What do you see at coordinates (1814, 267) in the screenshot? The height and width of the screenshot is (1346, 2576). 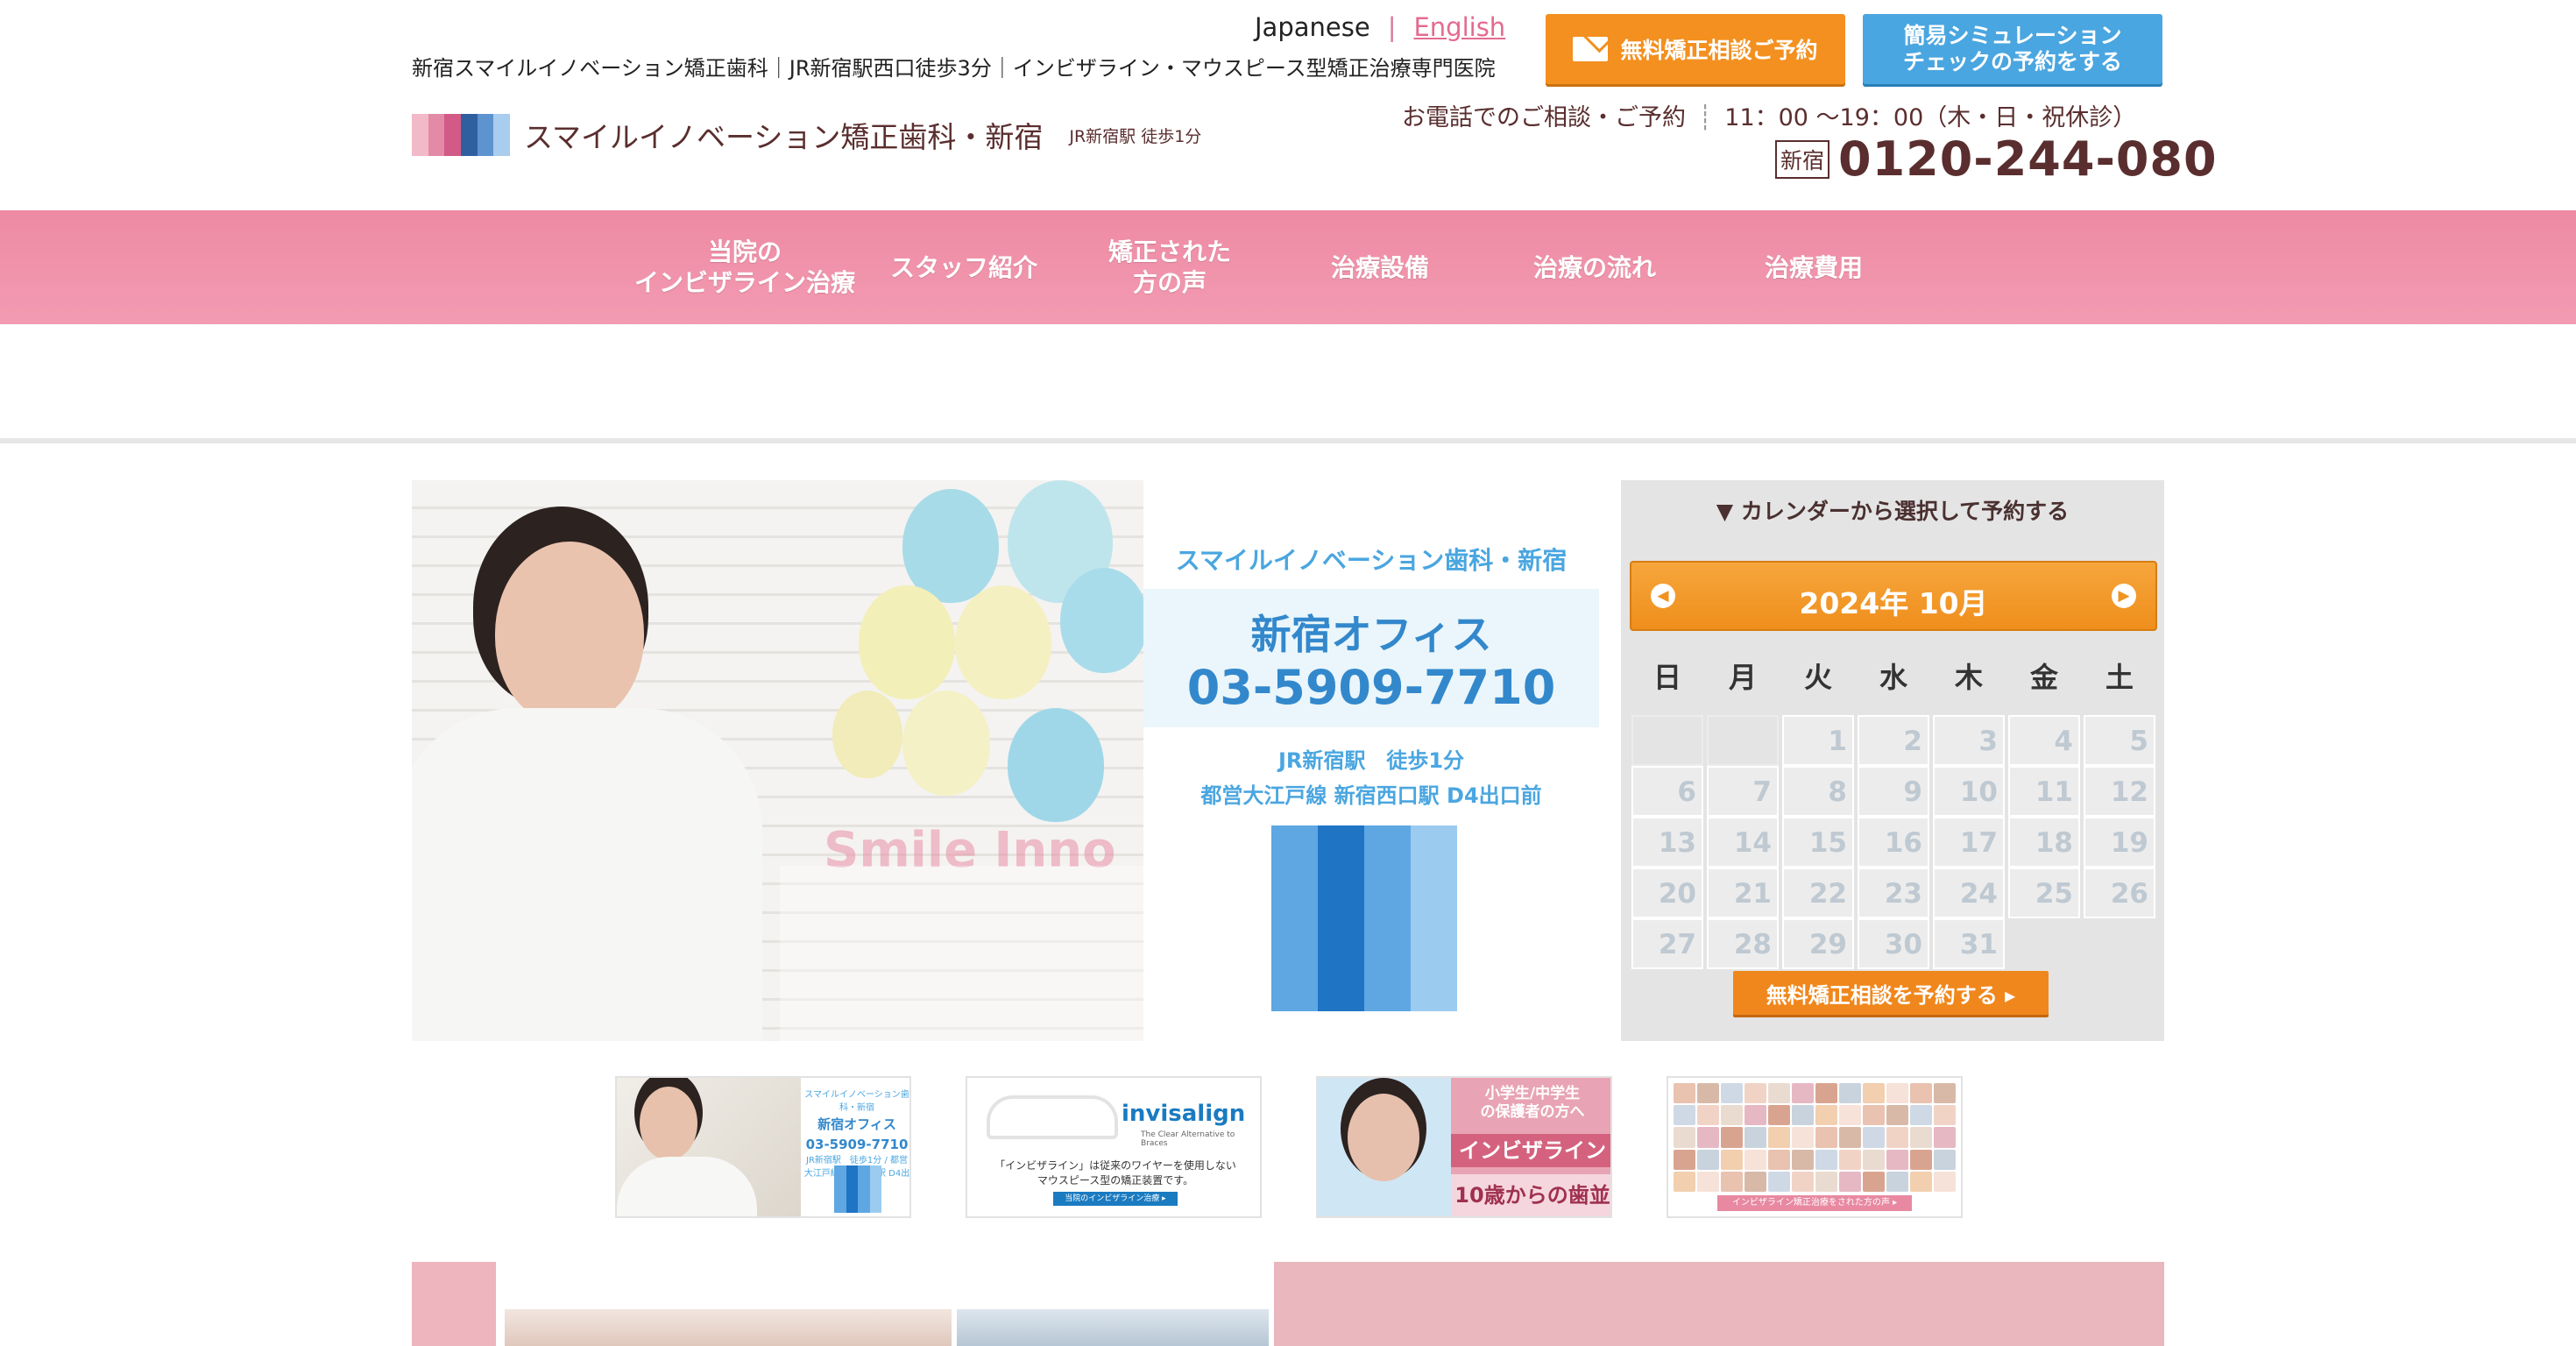 I see `nav-item: 治療費用` at bounding box center [1814, 267].